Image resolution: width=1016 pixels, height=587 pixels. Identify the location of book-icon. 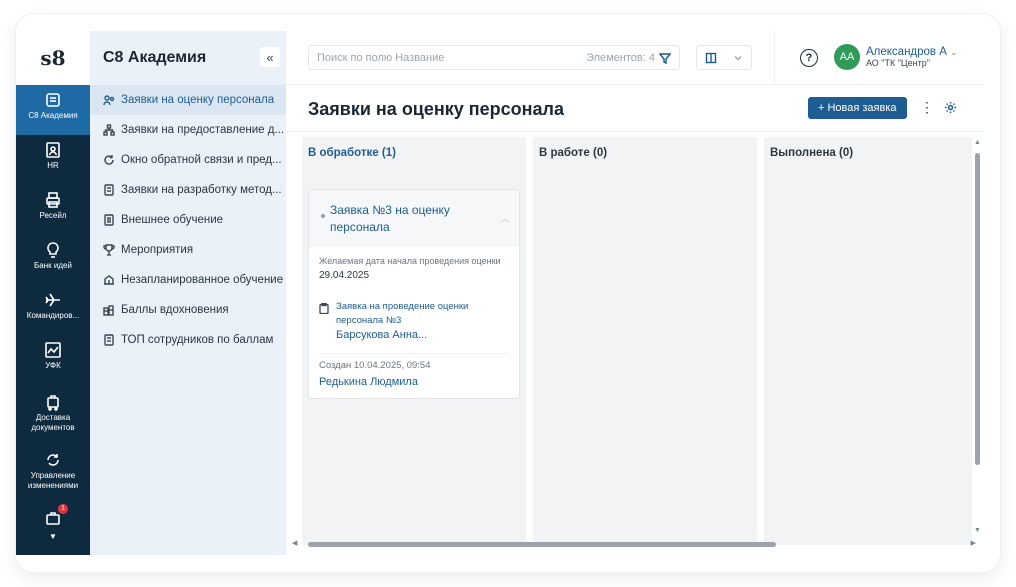
(109, 220).